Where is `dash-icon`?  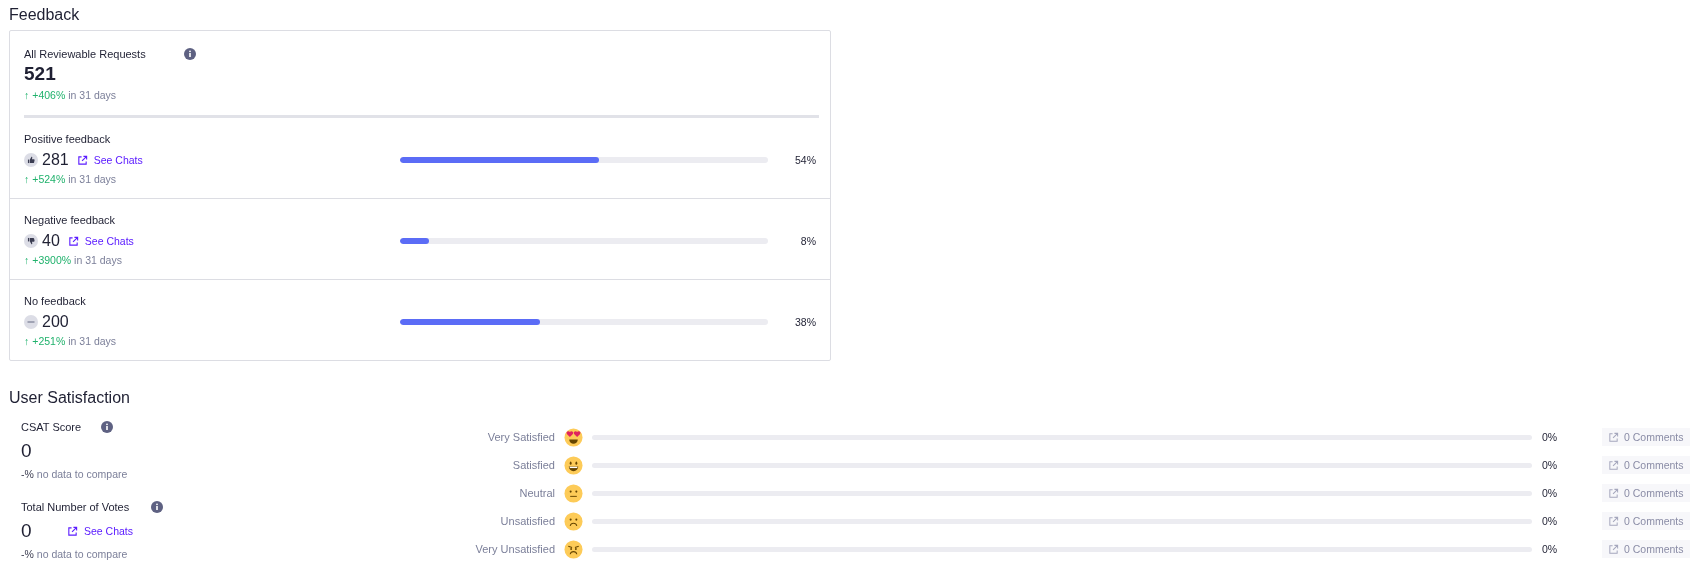
dash-icon is located at coordinates (31, 322).